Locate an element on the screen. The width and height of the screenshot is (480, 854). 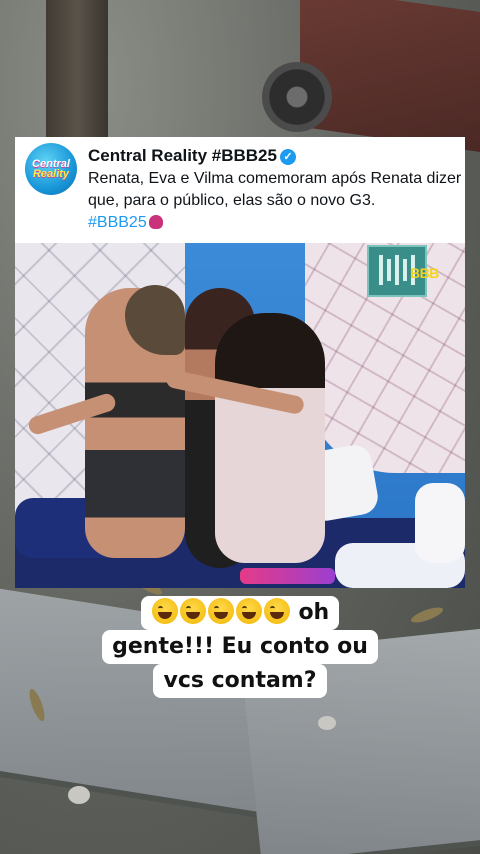
caption-line-2: gente!!! Eu conto ou is located at coordinates (240, 647).